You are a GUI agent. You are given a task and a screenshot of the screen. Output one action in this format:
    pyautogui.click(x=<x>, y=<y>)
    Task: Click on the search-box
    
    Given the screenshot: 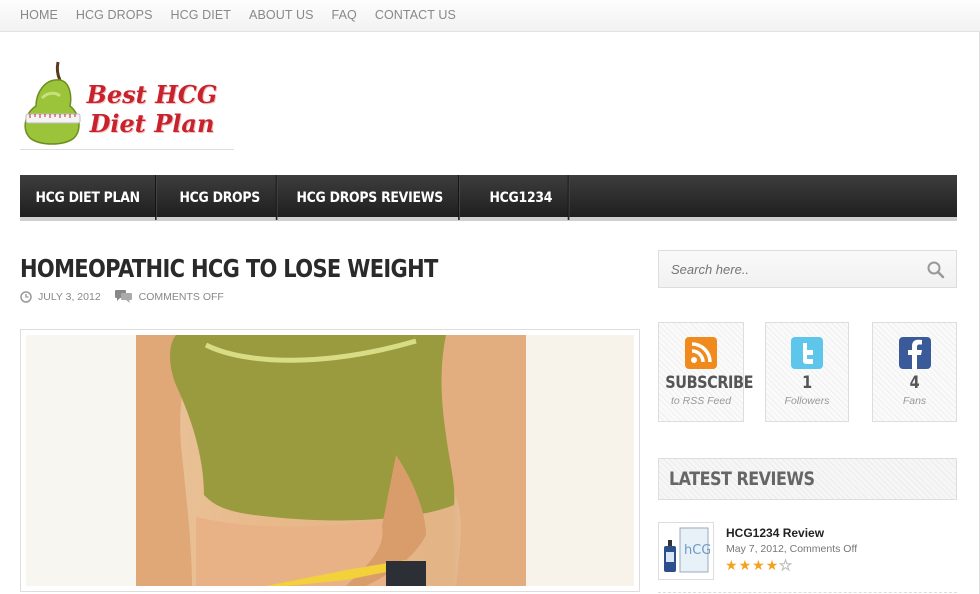 What is the action you would take?
    pyautogui.click(x=807, y=269)
    